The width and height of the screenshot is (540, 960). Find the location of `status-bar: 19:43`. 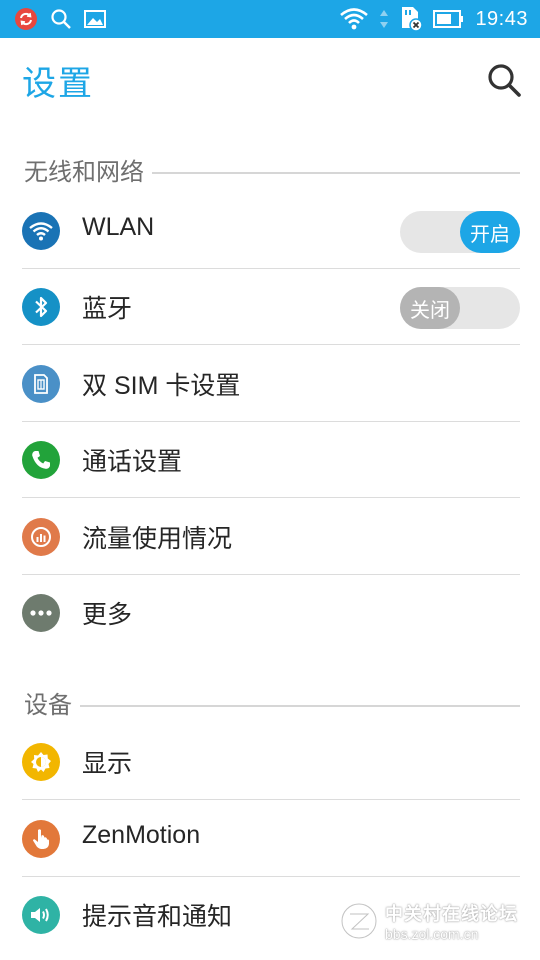

status-bar: 19:43 is located at coordinates (270, 19).